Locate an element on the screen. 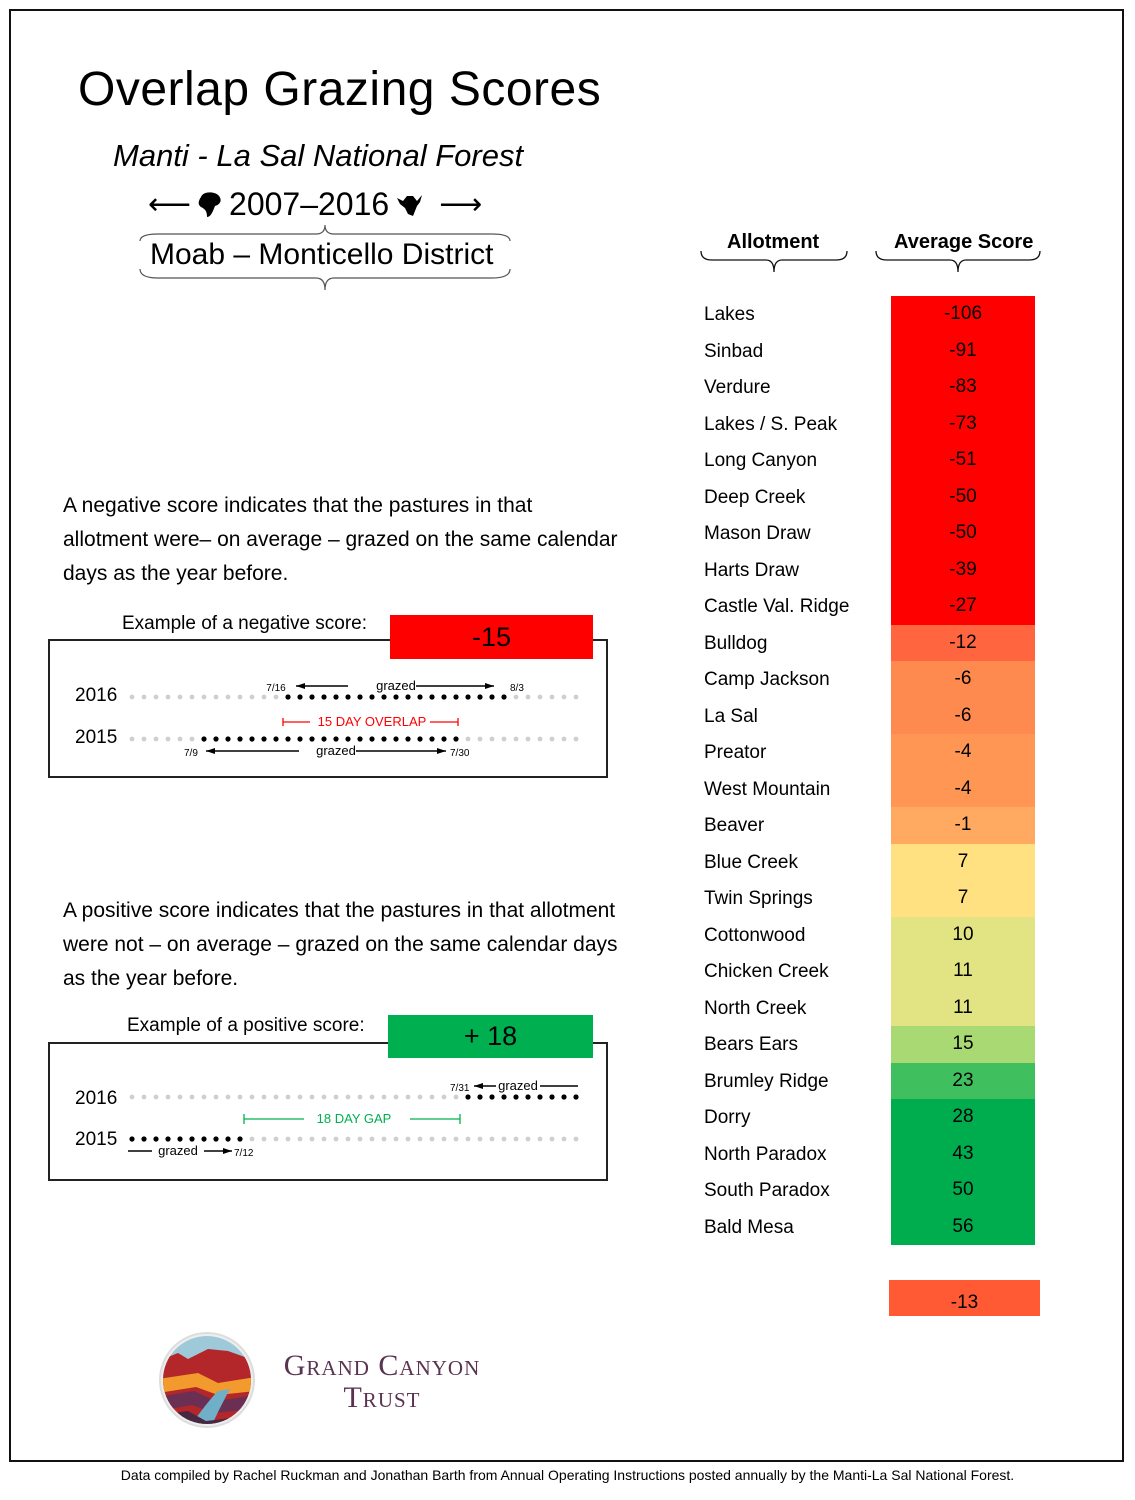 The height and width of the screenshot is (1500, 1135). allotment-score-cell: -1 is located at coordinates (963, 825).